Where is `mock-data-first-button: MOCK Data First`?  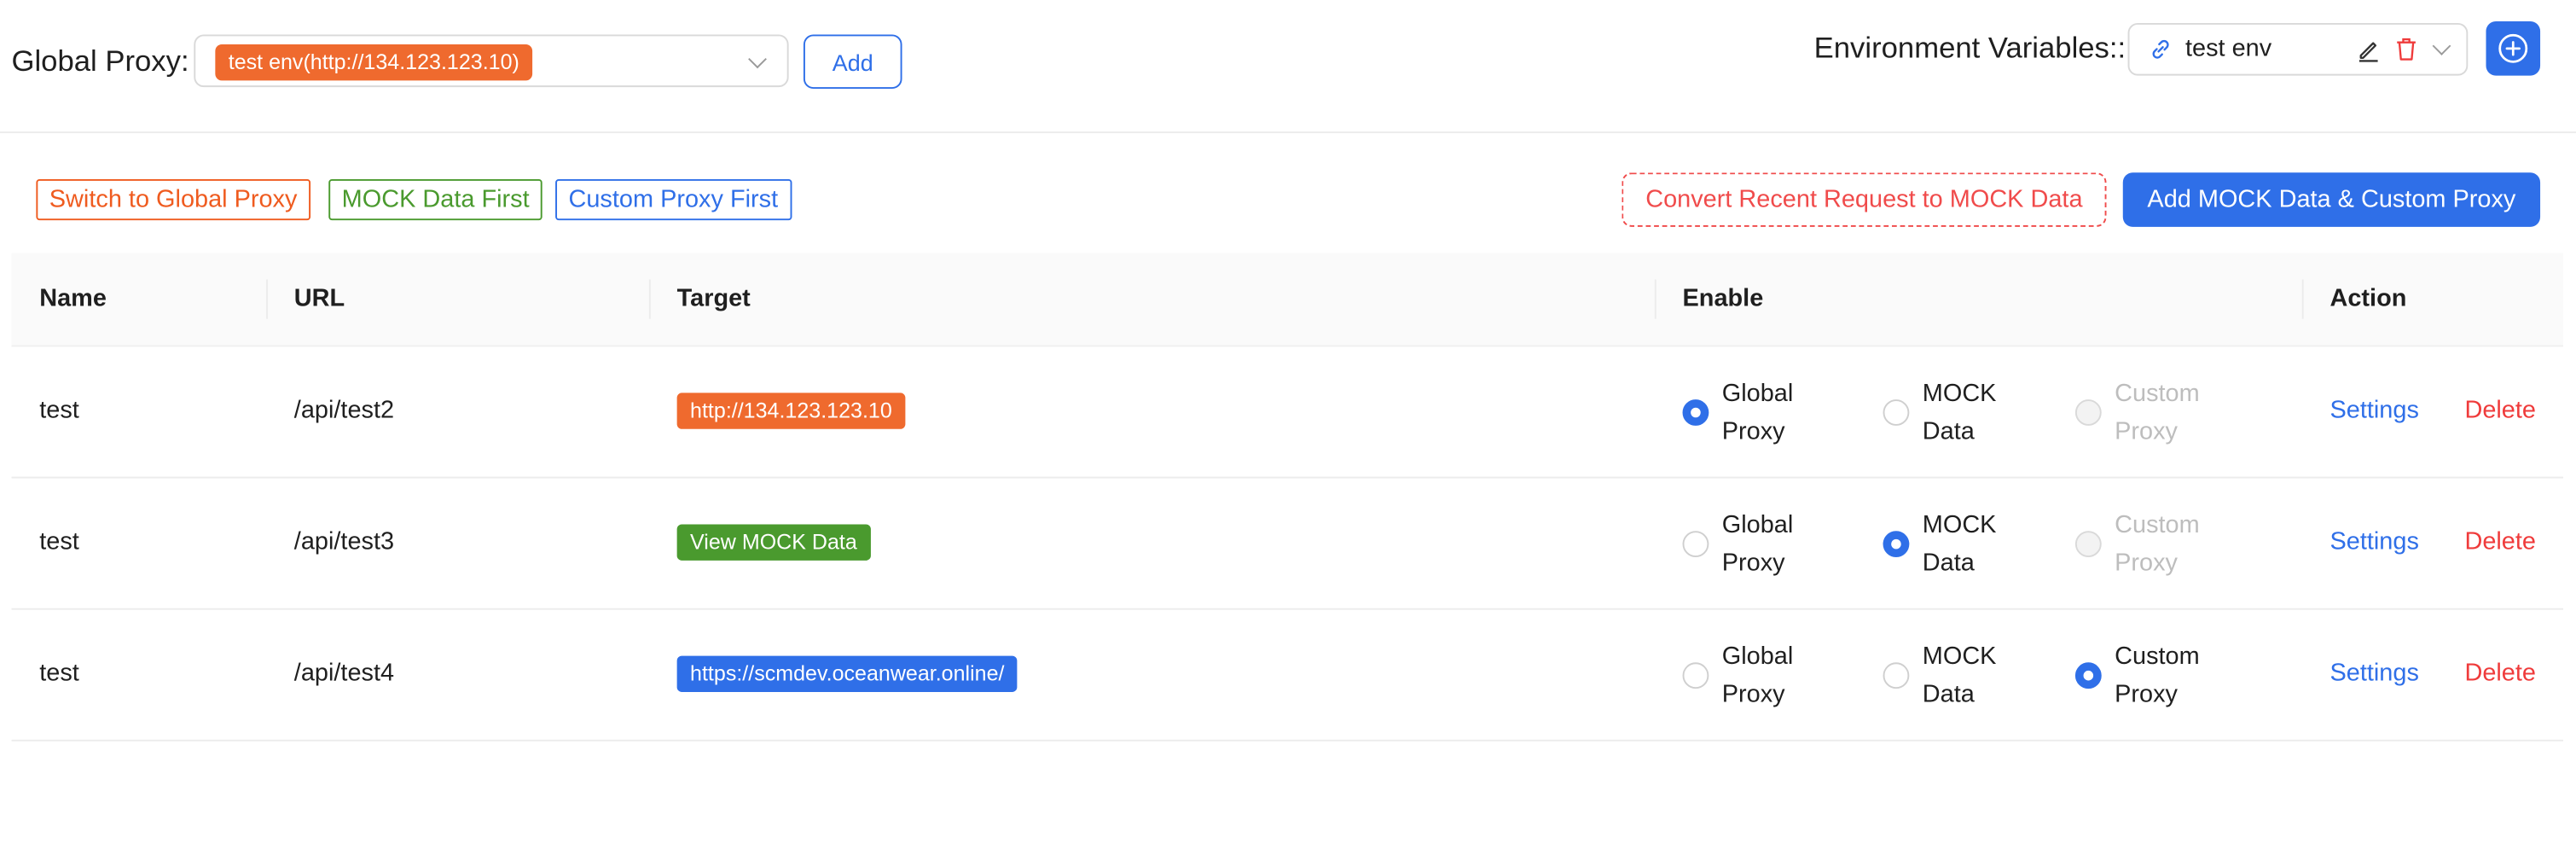
mock-data-first-button: MOCK Data First is located at coordinates (435, 199).